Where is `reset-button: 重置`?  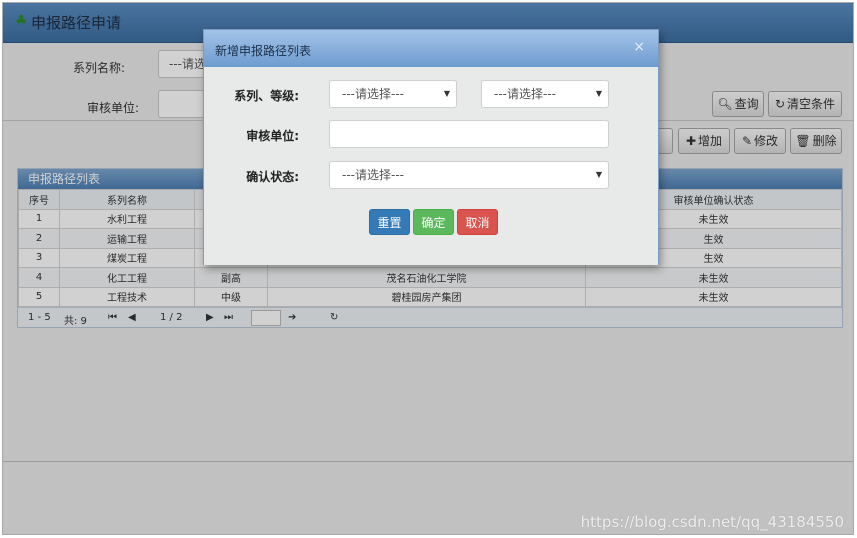
reset-button: 重置 is located at coordinates (389, 222).